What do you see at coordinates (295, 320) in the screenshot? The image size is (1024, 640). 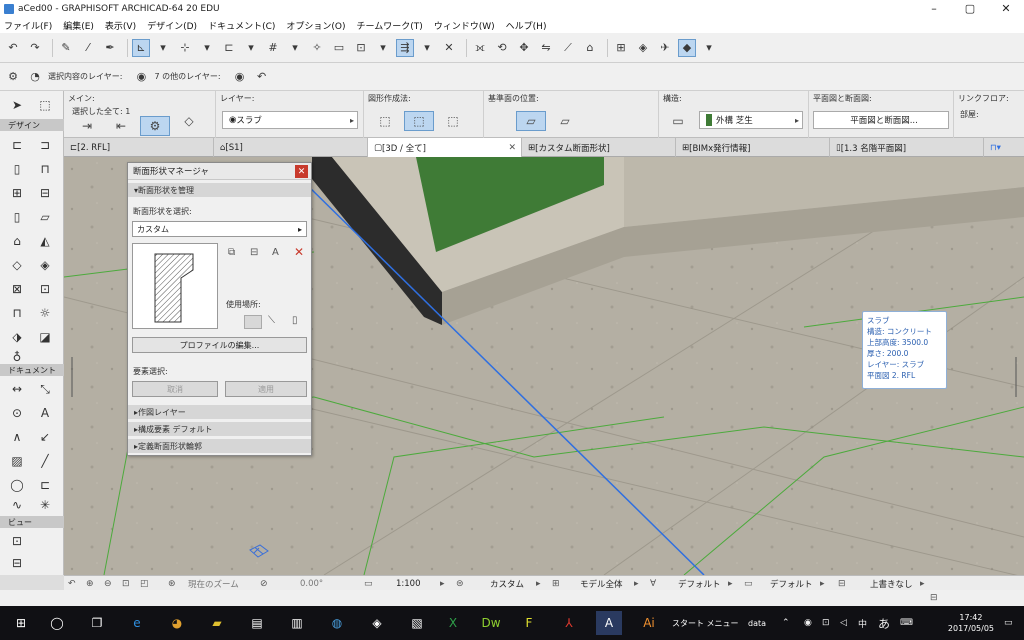 I see `column-usage-icon: ▯` at bounding box center [295, 320].